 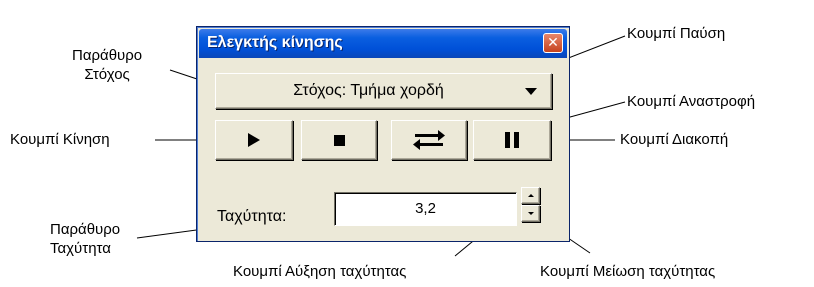 I want to click on speed-down-button-annotation: Κουμπί Μείωση ταχύτητας, so click(x=628, y=271).